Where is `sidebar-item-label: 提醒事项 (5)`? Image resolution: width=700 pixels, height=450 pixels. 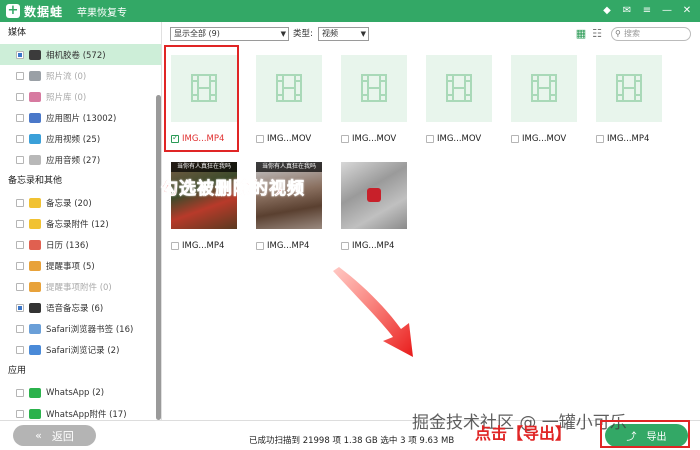
sidebar-item-label: 提醒事项 (5) is located at coordinates (70, 266).